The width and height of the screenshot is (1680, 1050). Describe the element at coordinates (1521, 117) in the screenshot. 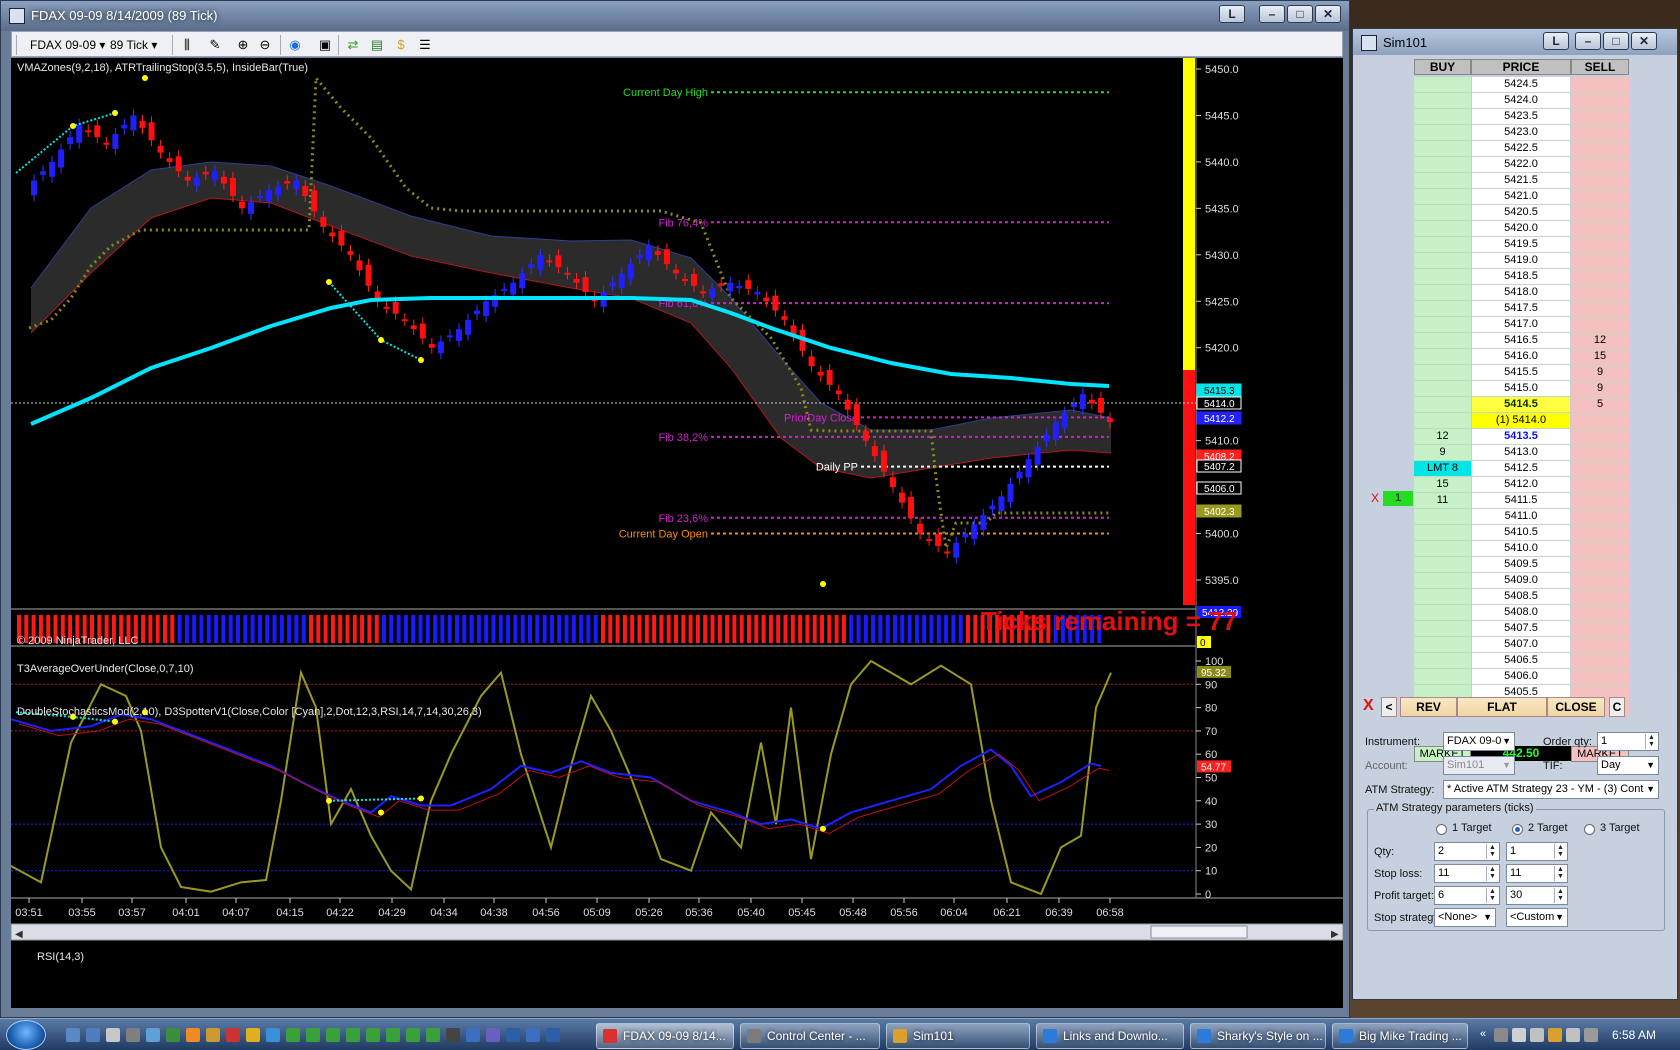

I see `ladder-price-cell: 5423.5` at that location.